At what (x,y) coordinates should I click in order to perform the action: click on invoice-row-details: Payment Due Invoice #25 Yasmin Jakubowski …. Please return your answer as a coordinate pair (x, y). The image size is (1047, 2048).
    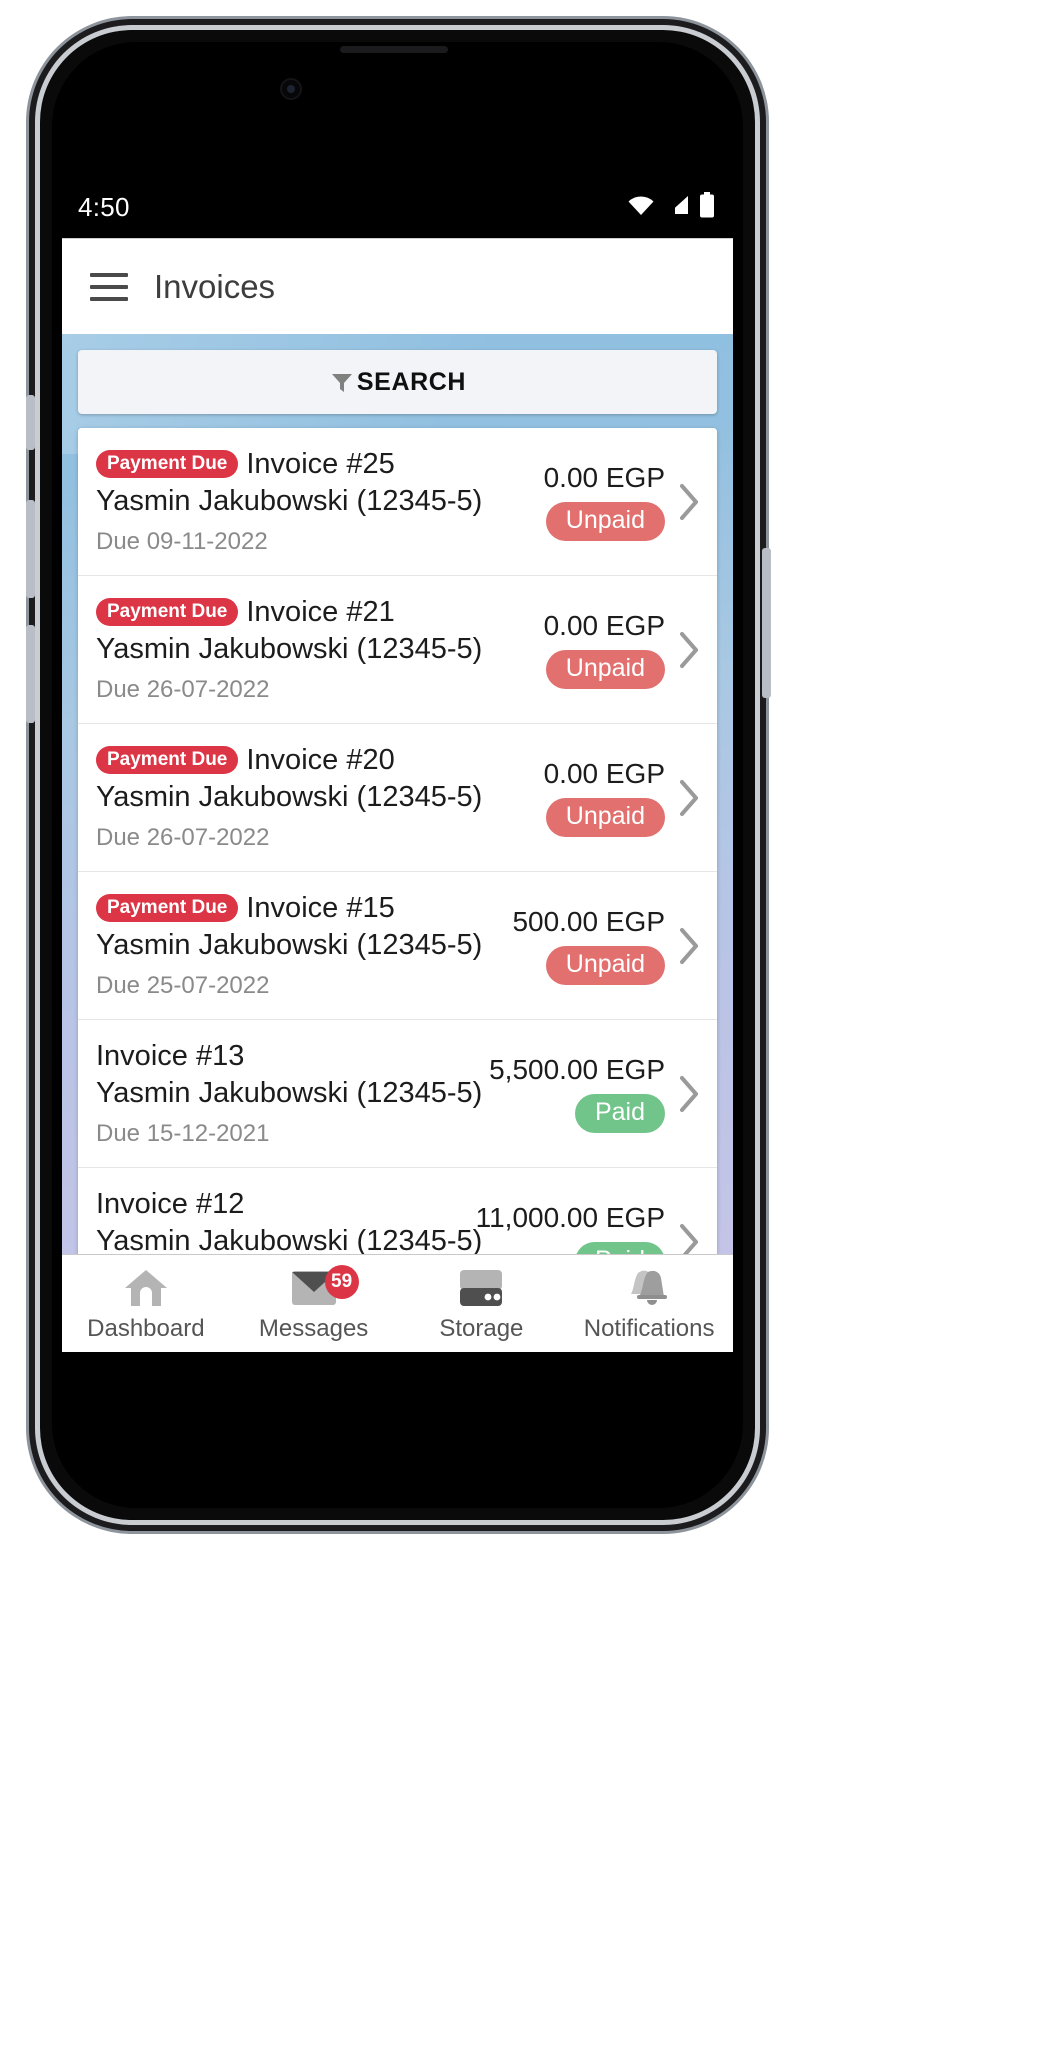
    Looking at the image, I should click on (320, 502).